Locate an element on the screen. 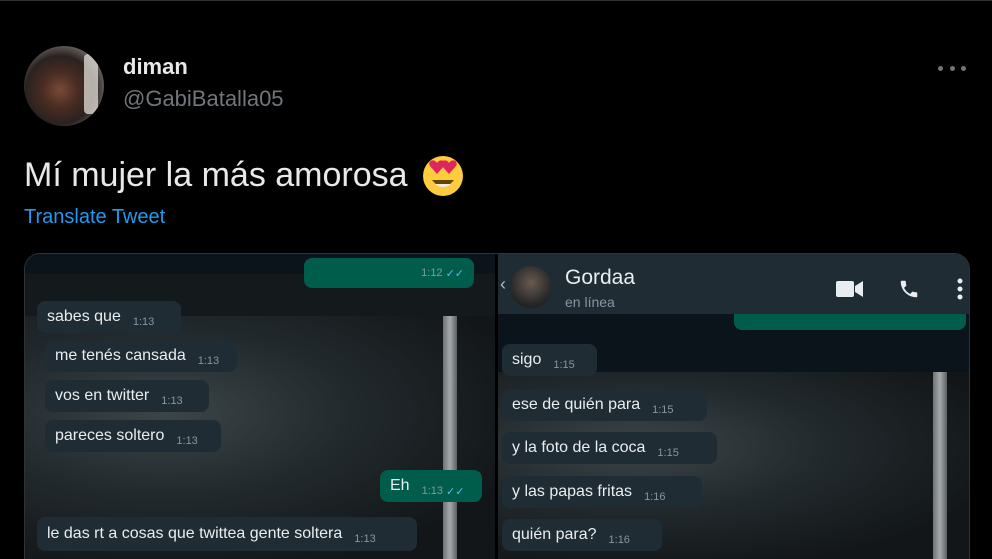 This screenshot has height=559, width=992. chat-bubble-incoming: me tenés cansada 1:13 is located at coordinates (141, 356).